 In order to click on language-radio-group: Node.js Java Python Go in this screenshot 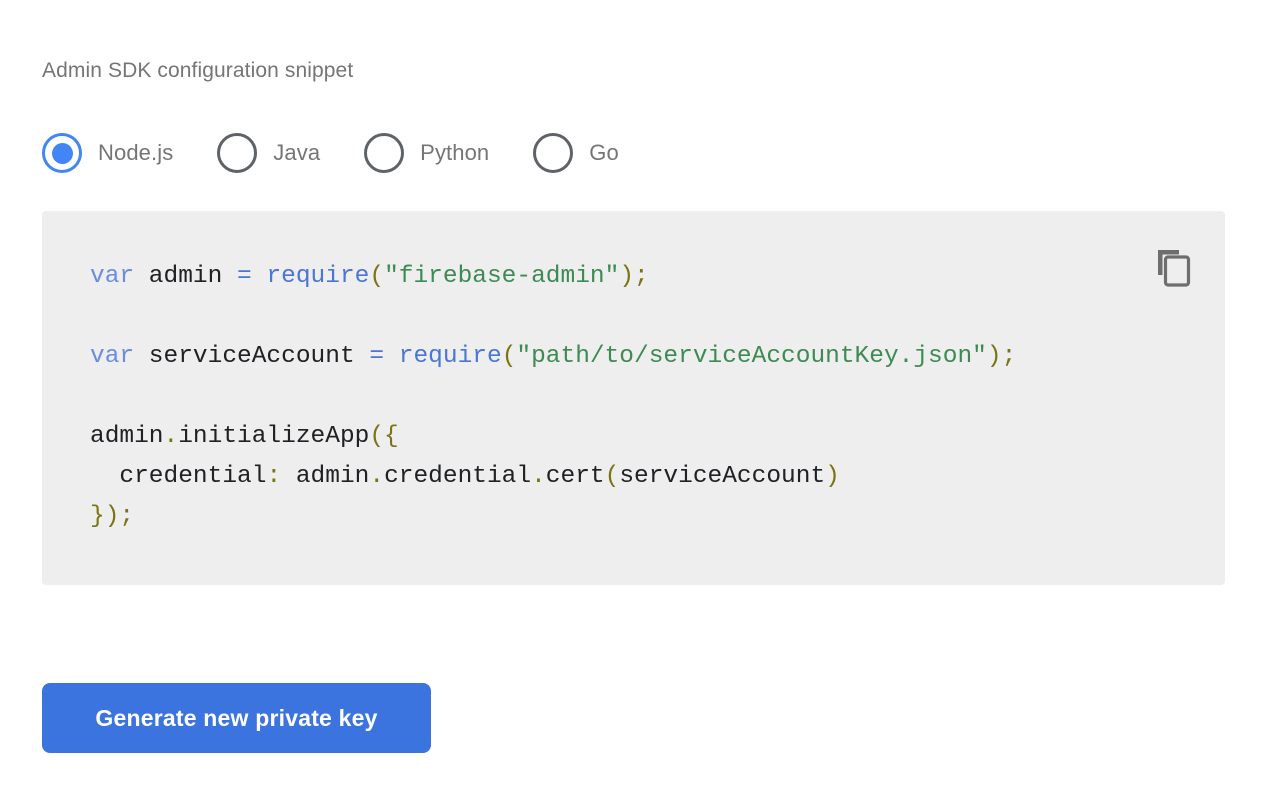, I will do `click(330, 153)`.